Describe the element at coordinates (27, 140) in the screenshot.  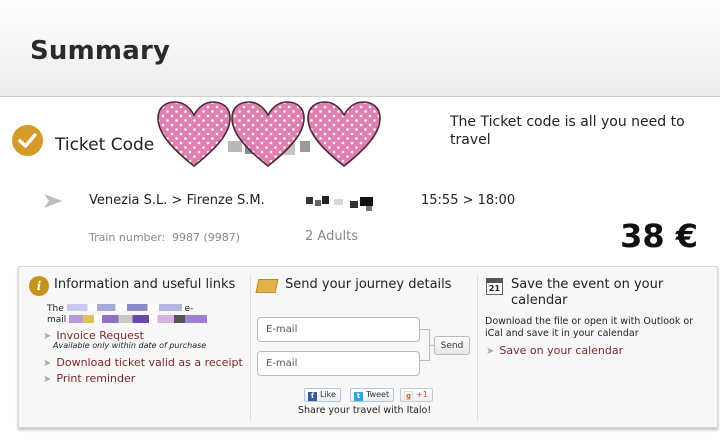
I see `check-circle-icon` at that location.